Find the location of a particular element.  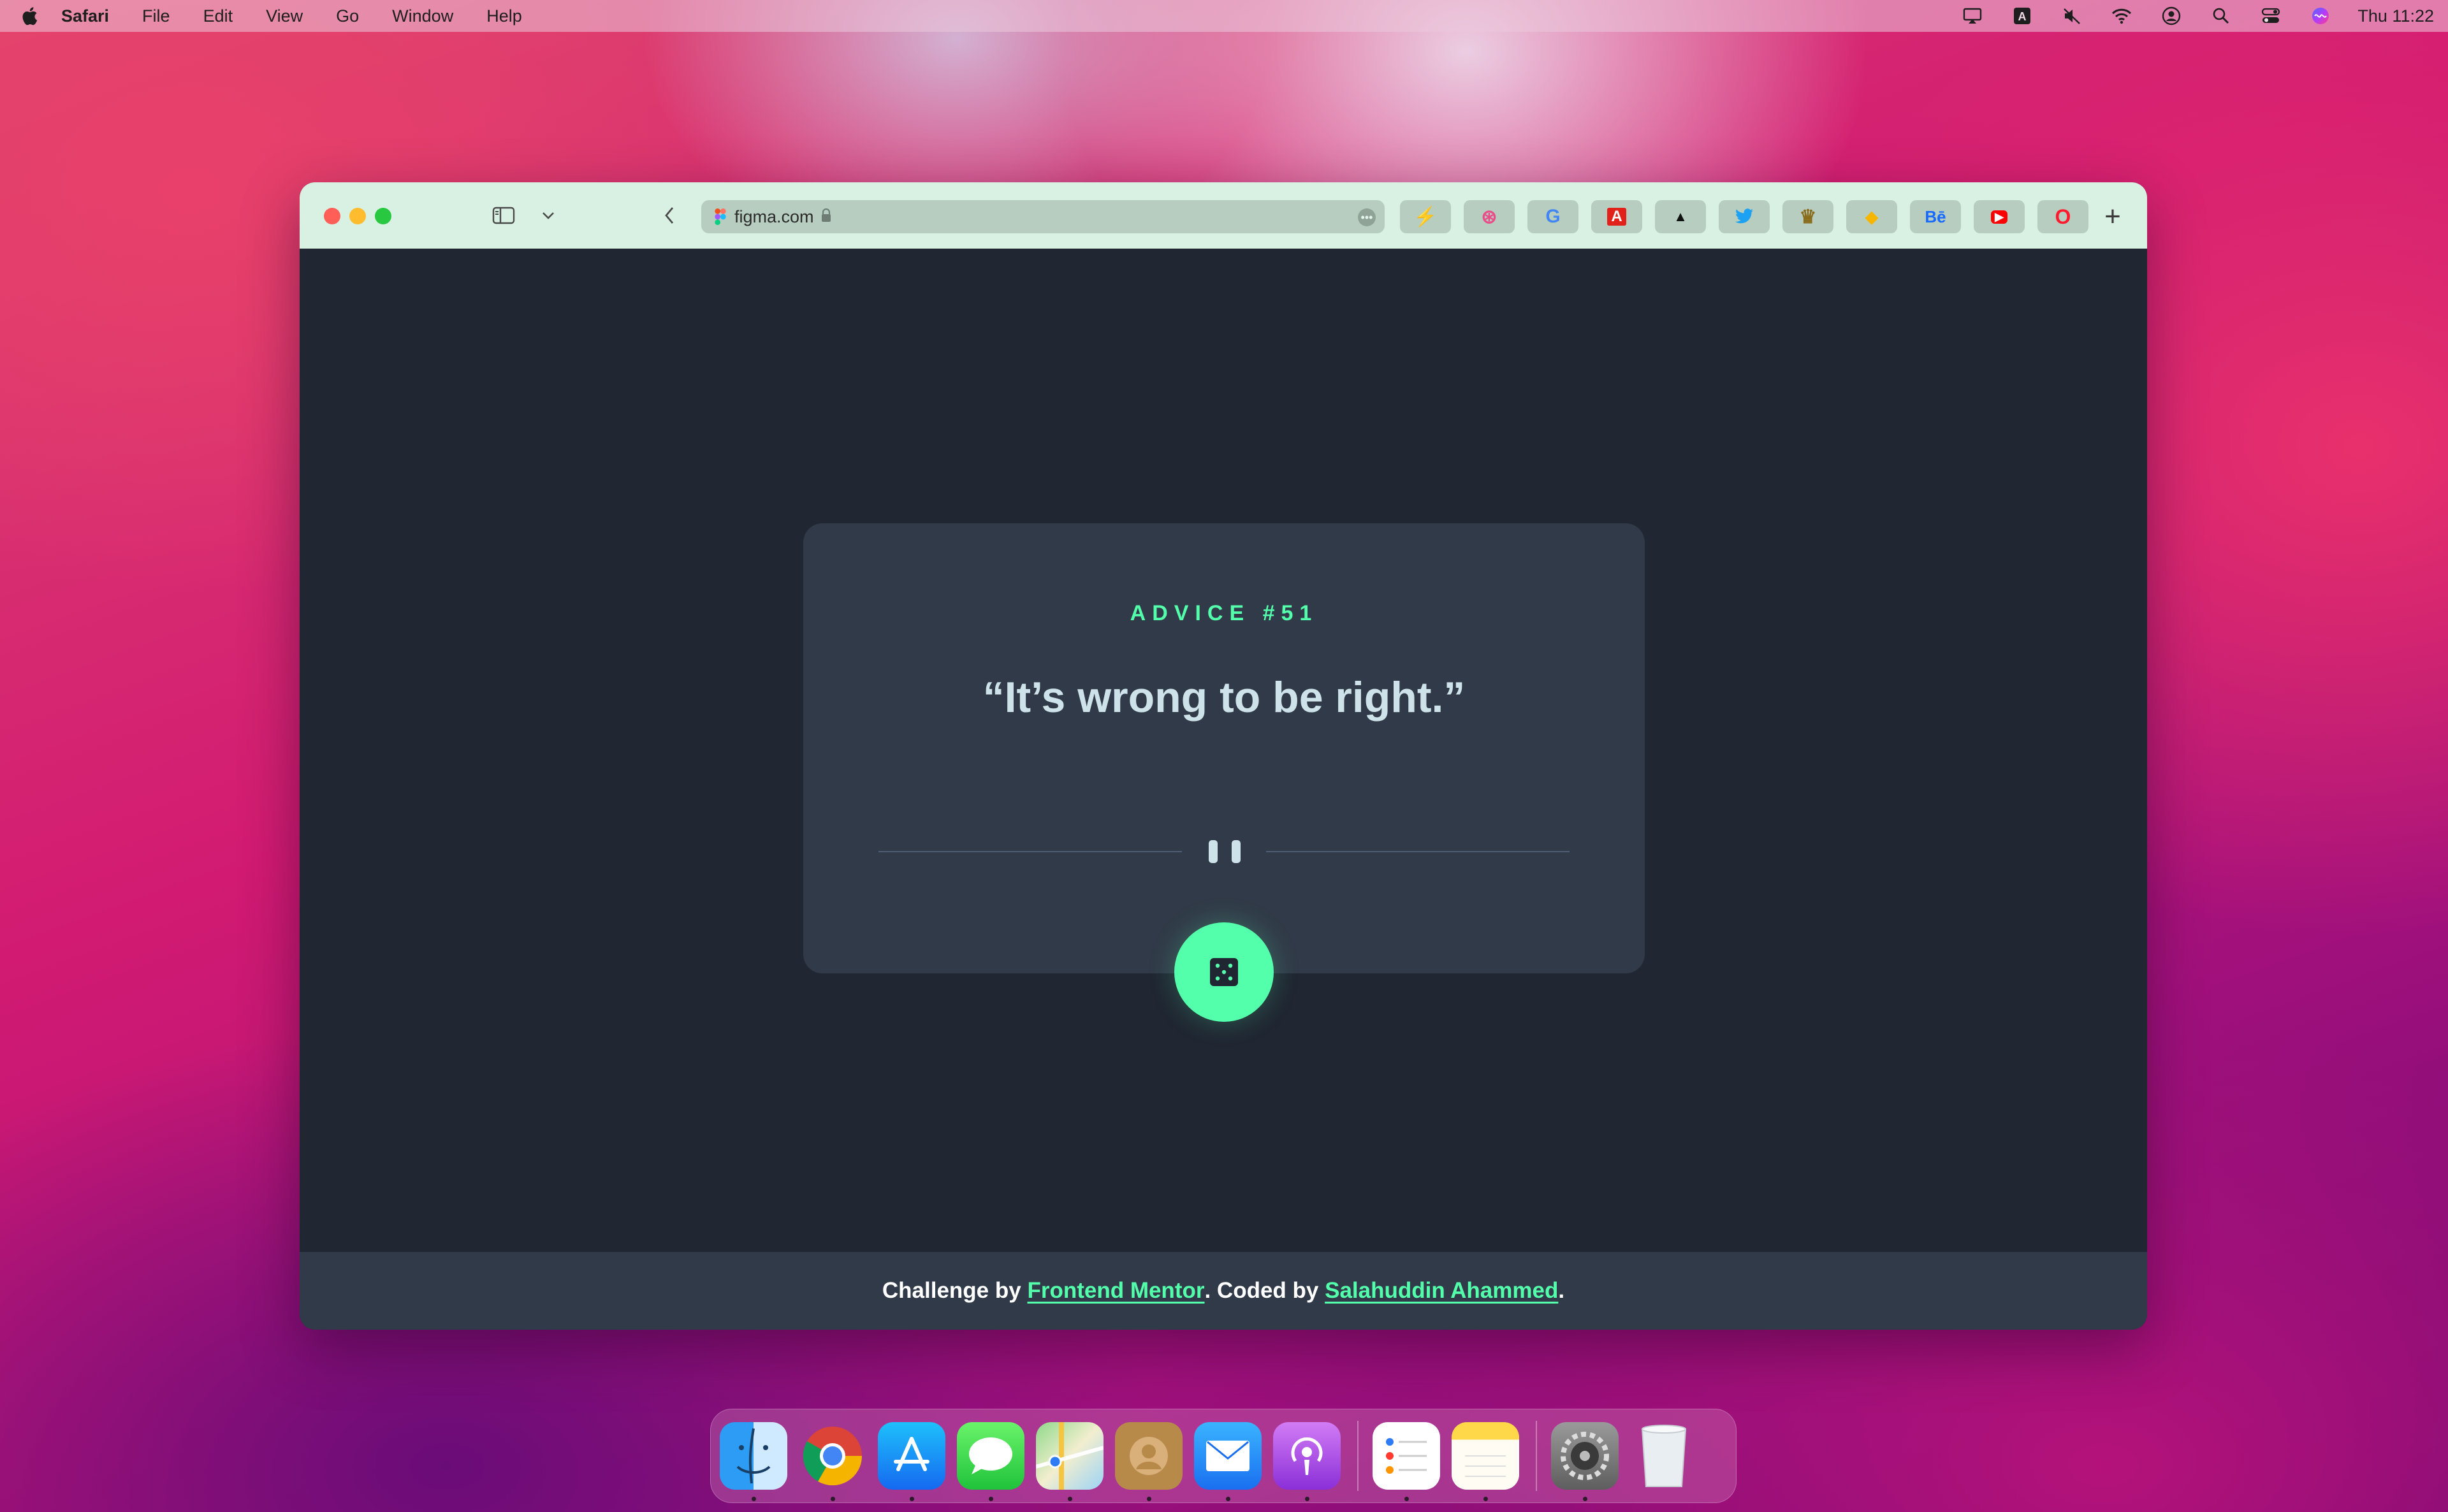

wifi-icon is located at coordinates (2121, 16).